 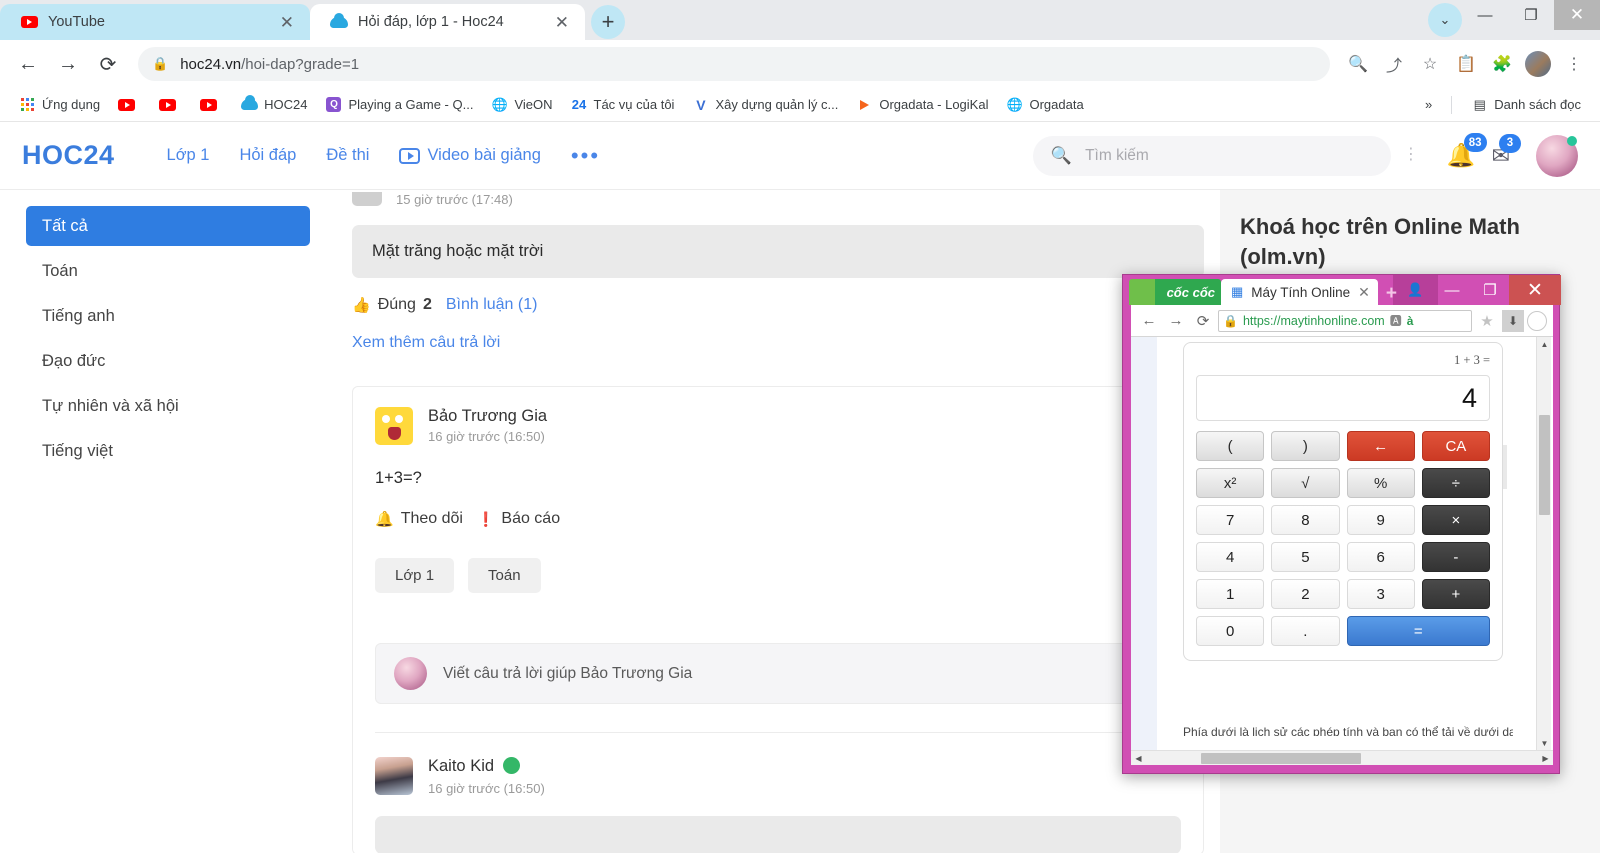 I want to click on scroll-down-arrow-icon: ▼, so click(x=1544, y=743).